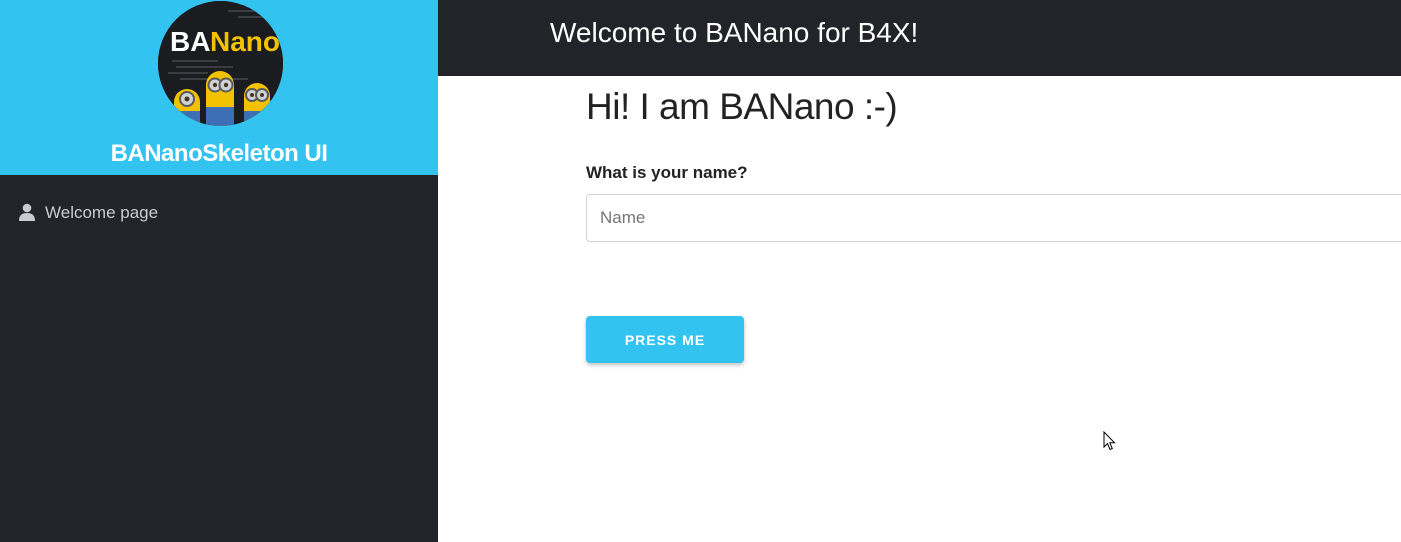  I want to click on sidebar-item-label: Welcome page, so click(102, 212).